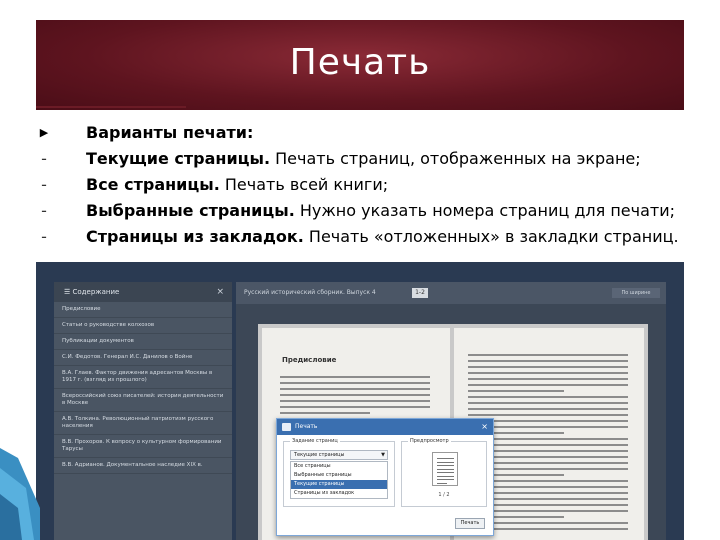 The width and height of the screenshot is (720, 540). Describe the element at coordinates (286, 427) in the screenshot. I see `printer-icon` at that location.